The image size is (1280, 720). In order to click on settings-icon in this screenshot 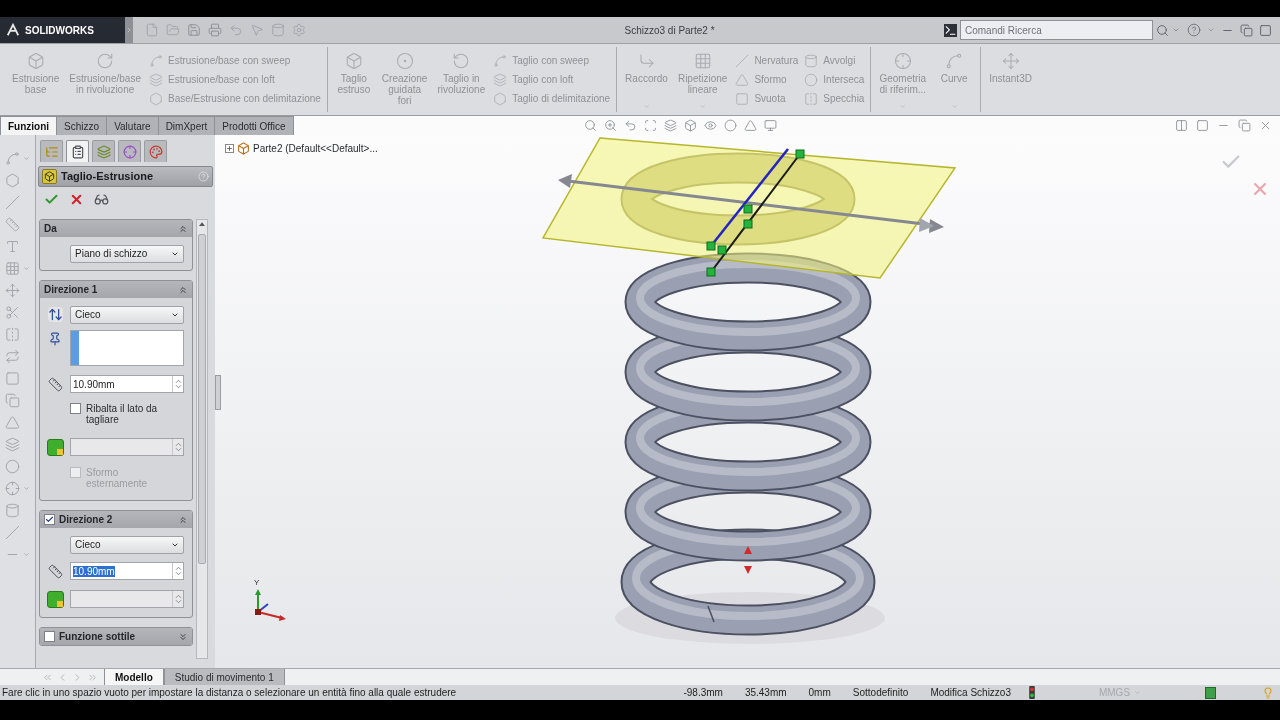, I will do `click(299, 30)`.